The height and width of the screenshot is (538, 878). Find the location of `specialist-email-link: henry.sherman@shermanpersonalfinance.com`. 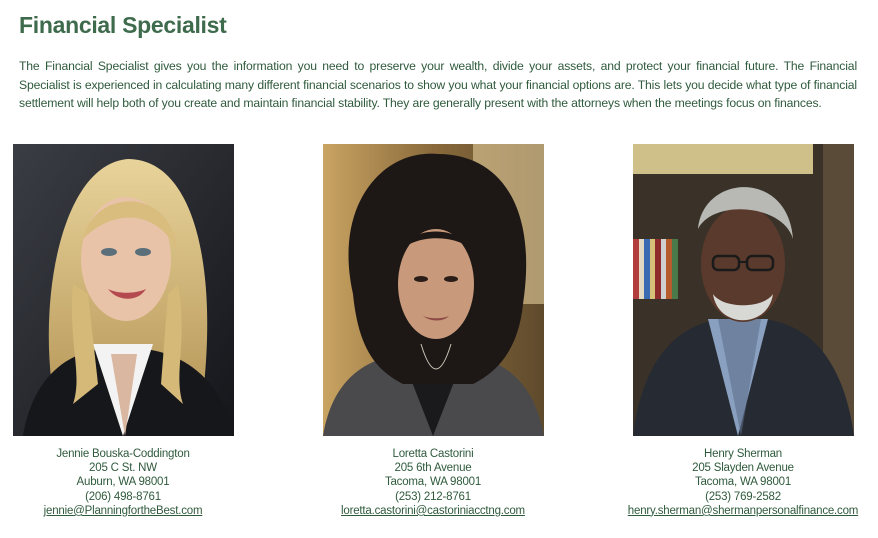

specialist-email-link: henry.sherman@shermanpersonalfinance.com is located at coordinates (743, 511).